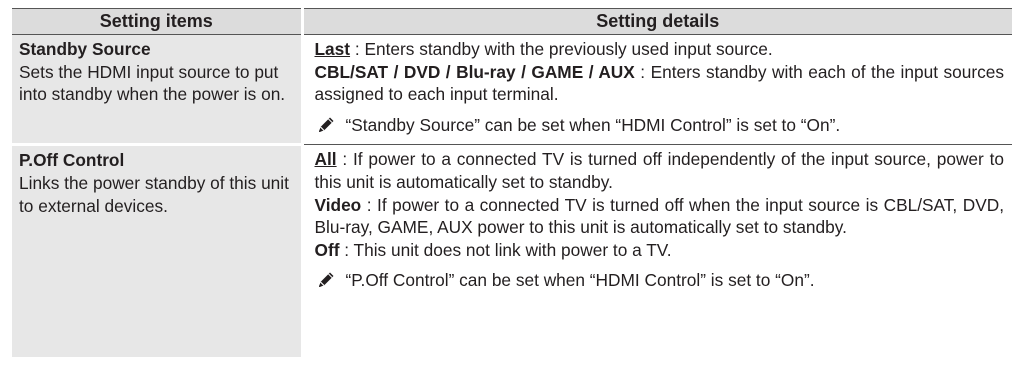  What do you see at coordinates (158, 21) in the screenshot?
I see `header-setting-items: Setting items` at bounding box center [158, 21].